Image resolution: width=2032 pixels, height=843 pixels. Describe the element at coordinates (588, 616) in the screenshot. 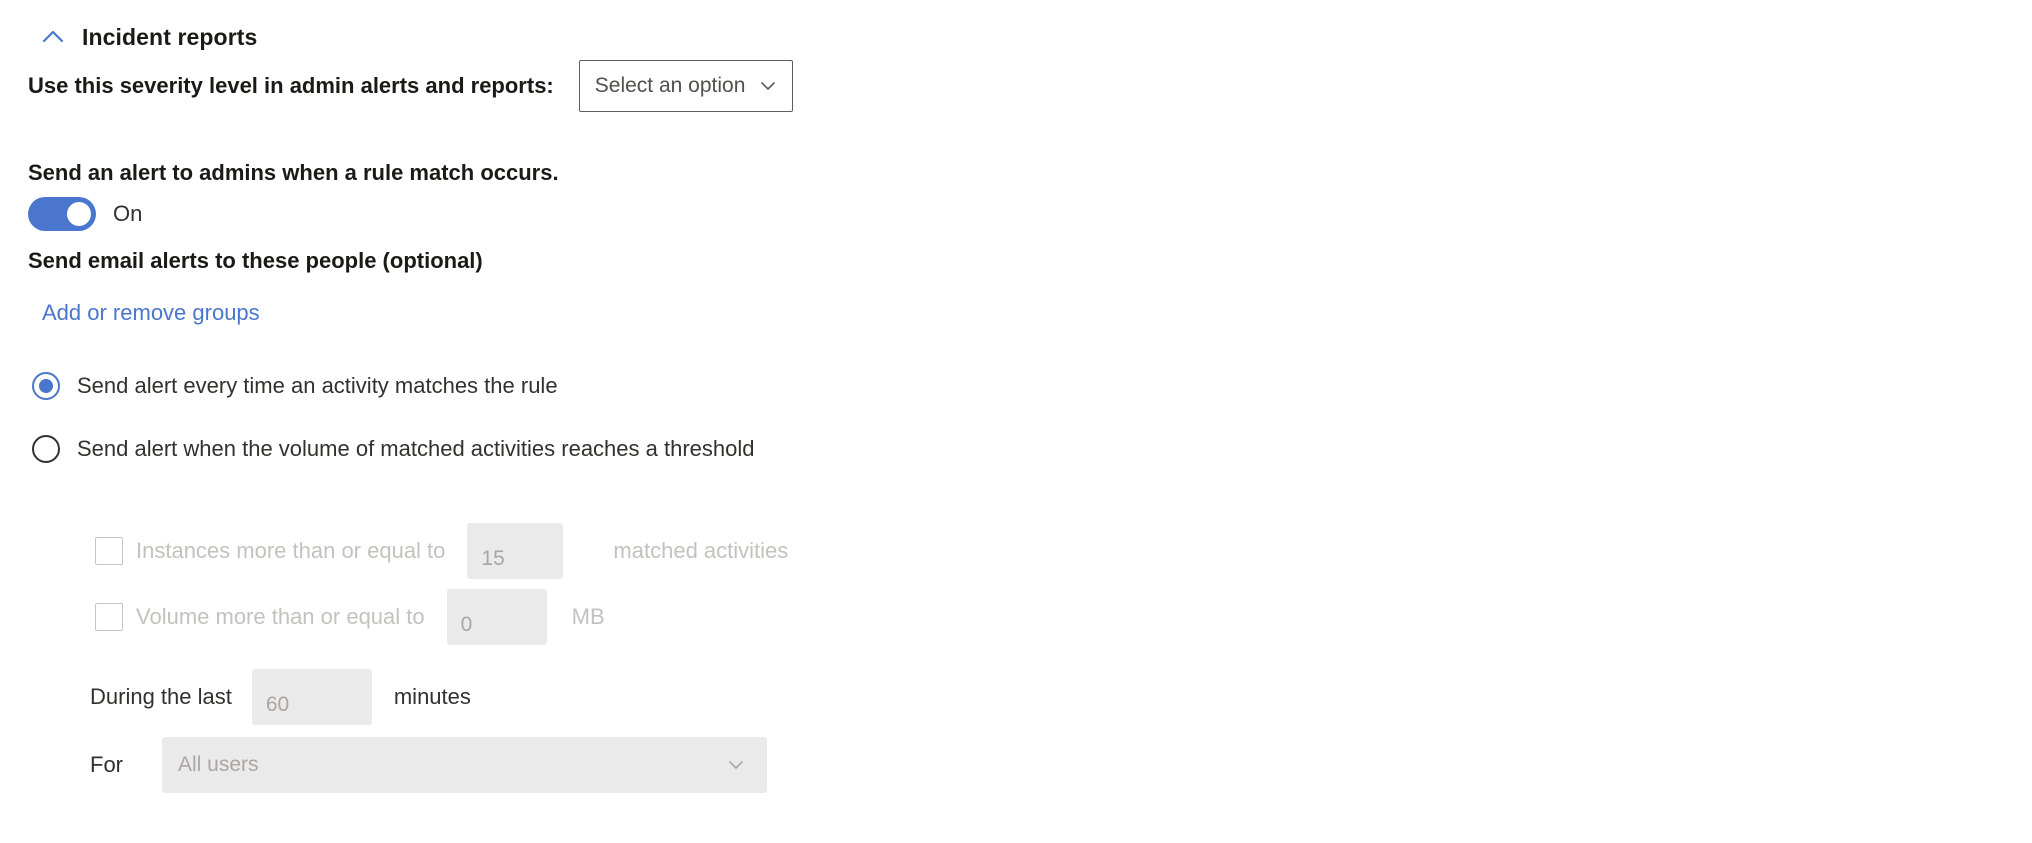

I see `suffix-mb: MB` at that location.